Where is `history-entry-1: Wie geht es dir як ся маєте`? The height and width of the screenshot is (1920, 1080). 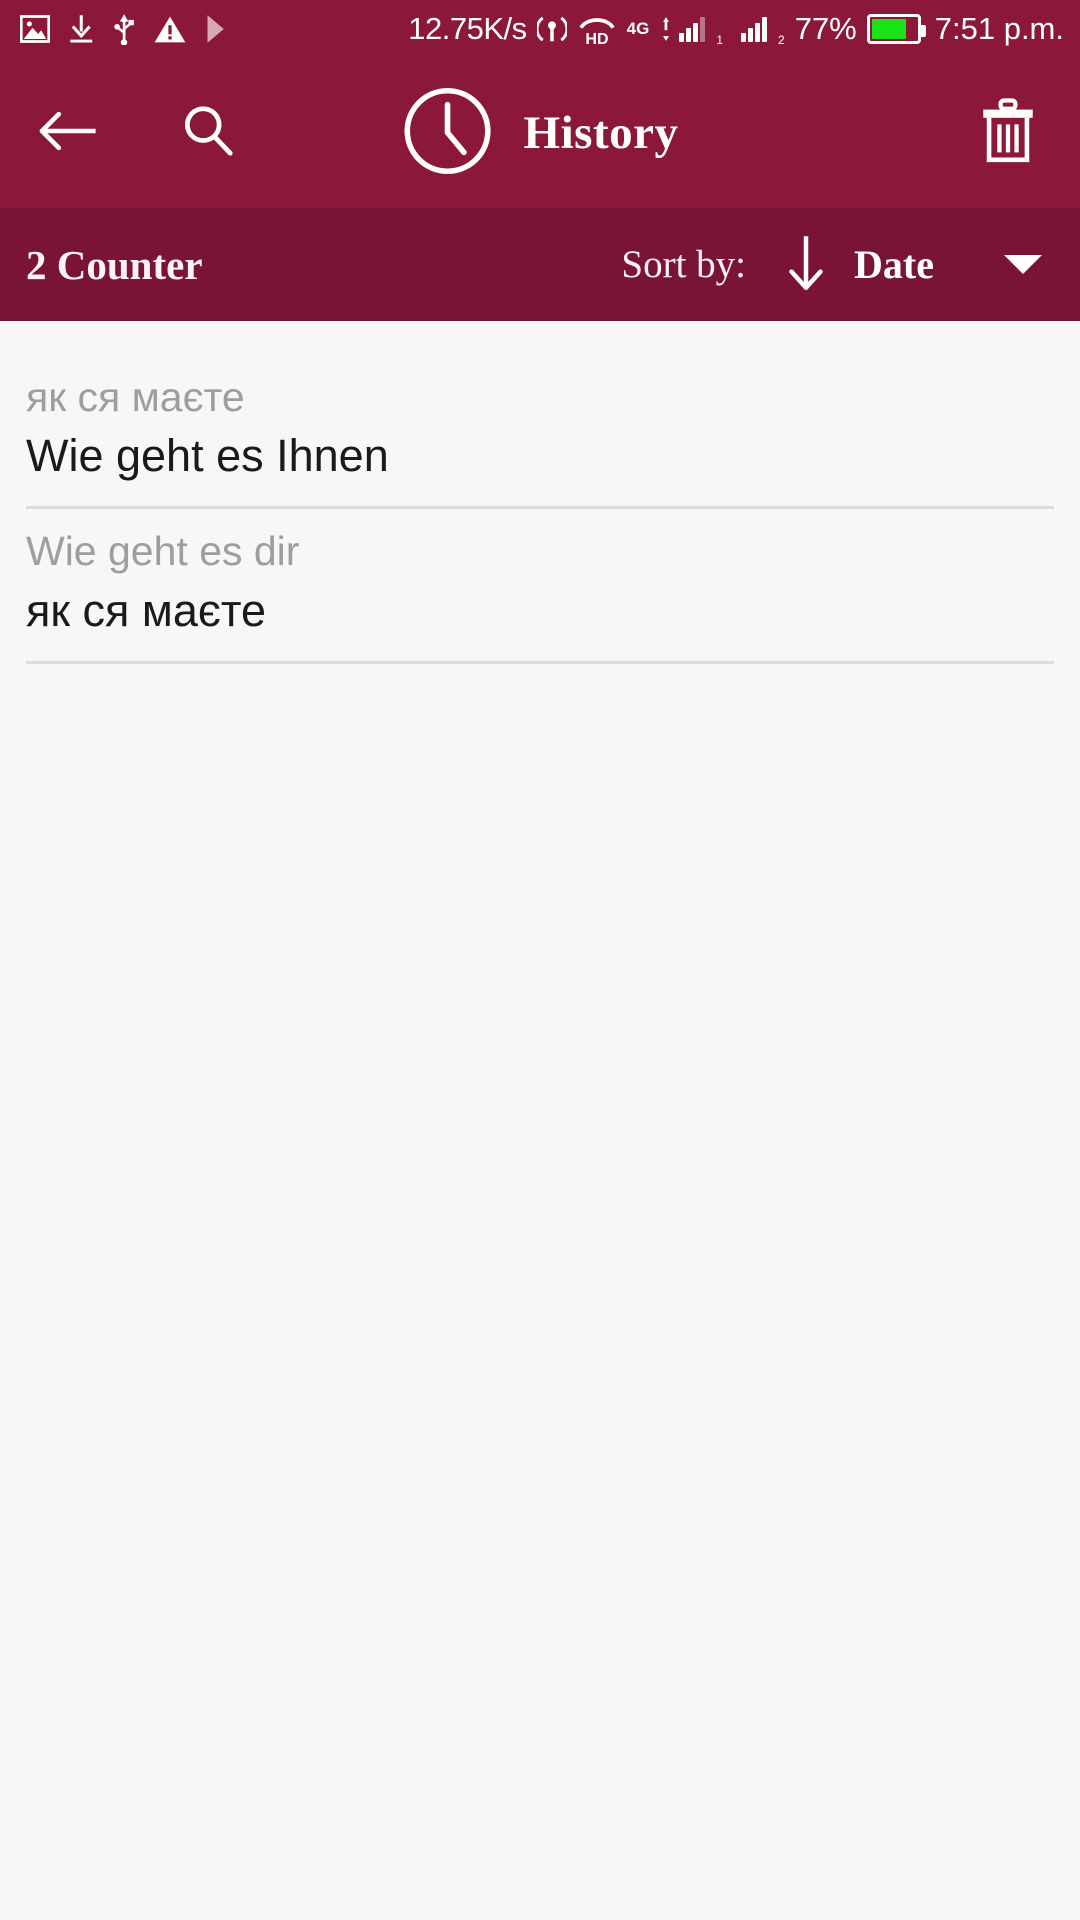 history-entry-1: Wie geht es dir як ся маєте is located at coordinates (540, 584).